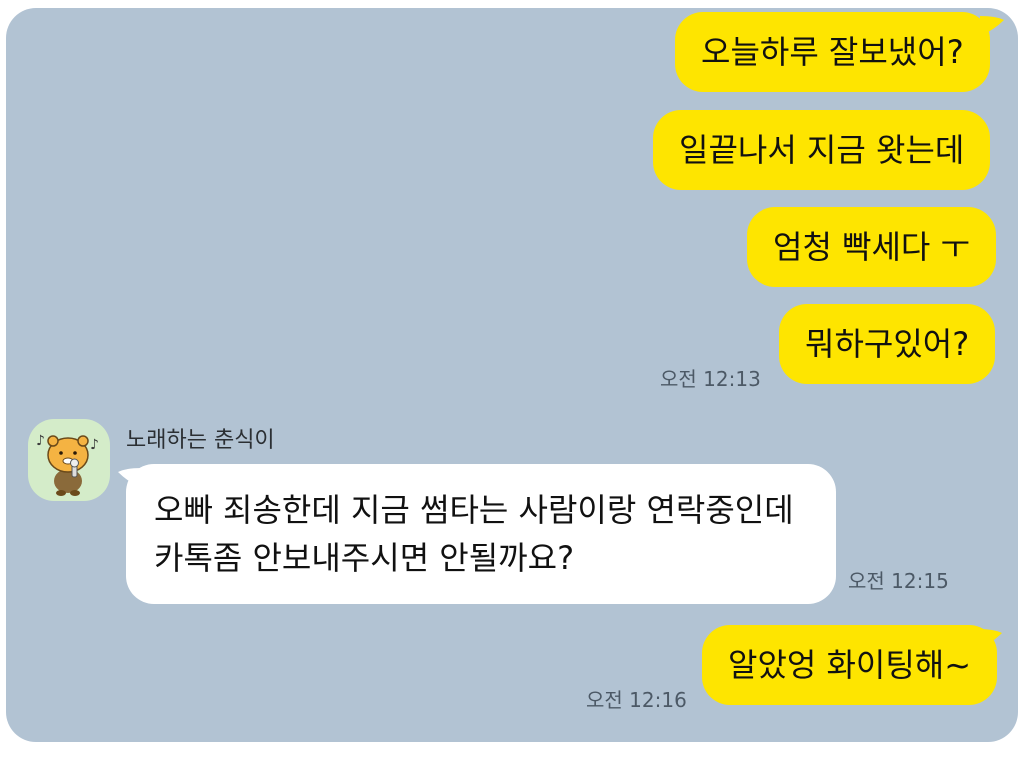 Image resolution: width=1024 pixels, height=764 pixels. I want to click on message-text: 뭐하구있어?, so click(887, 344).